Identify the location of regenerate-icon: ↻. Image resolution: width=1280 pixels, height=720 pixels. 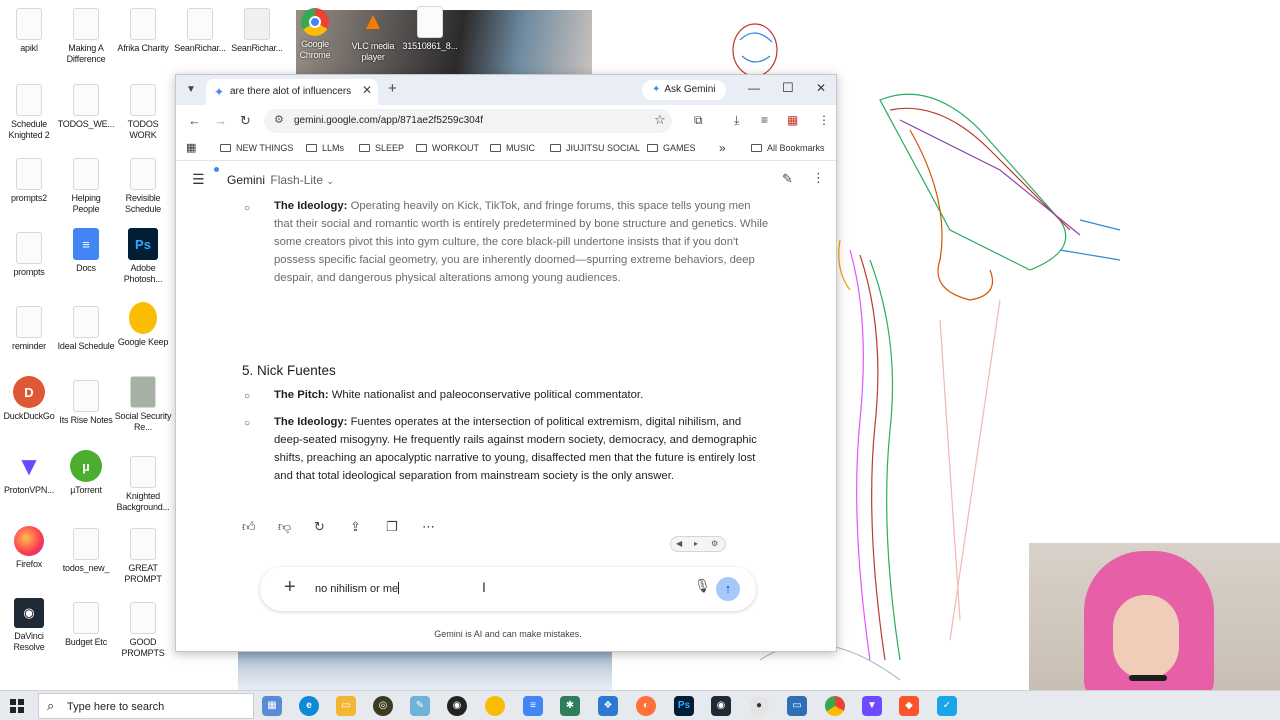
(319, 527).